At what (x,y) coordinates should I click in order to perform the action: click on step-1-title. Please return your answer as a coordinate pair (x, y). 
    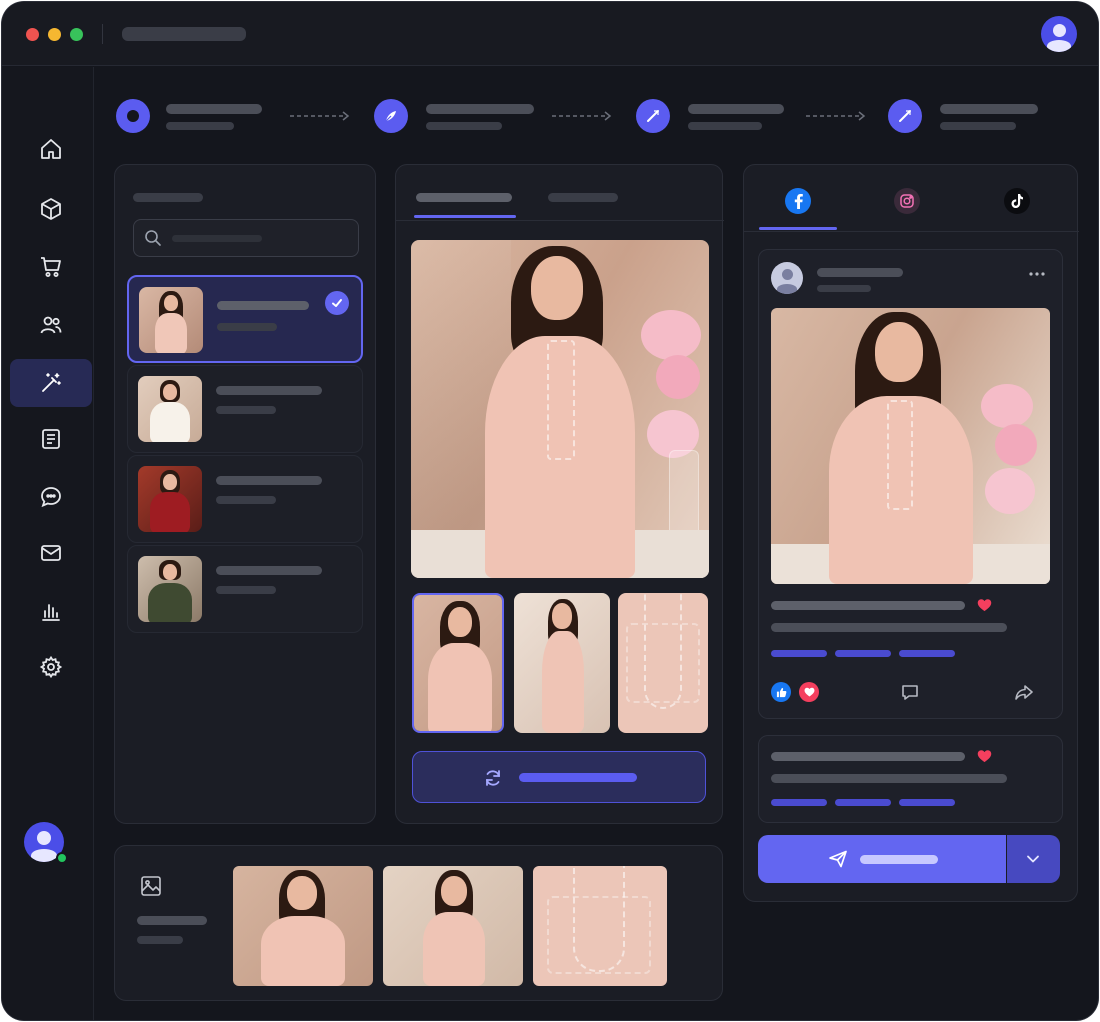
    Looking at the image, I should click on (214, 109).